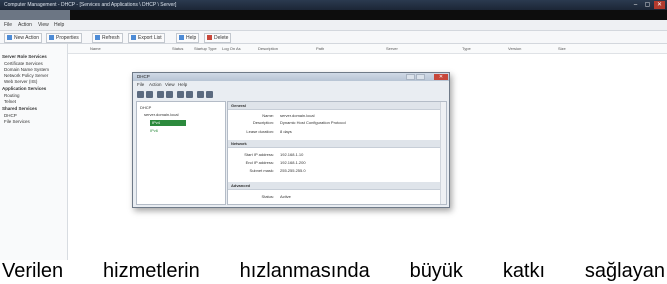 This screenshot has height=284, width=667. I want to click on description-value: Dynamic Host Configuration Protocol, so click(313, 122).